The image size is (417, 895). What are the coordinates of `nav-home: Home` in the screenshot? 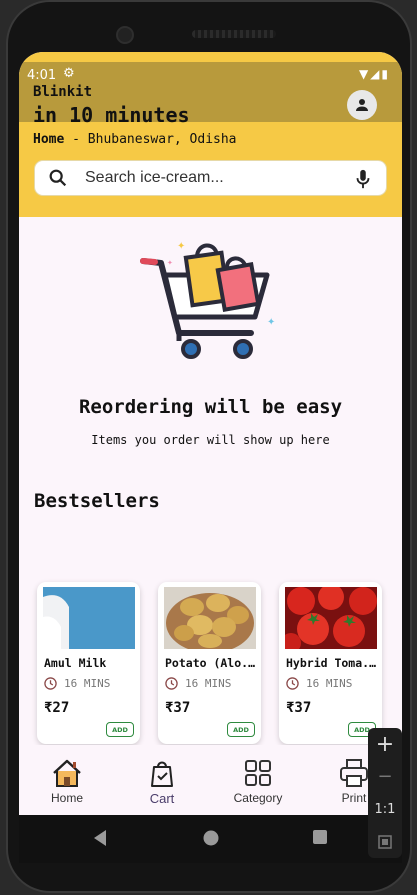 It's located at (67, 781).